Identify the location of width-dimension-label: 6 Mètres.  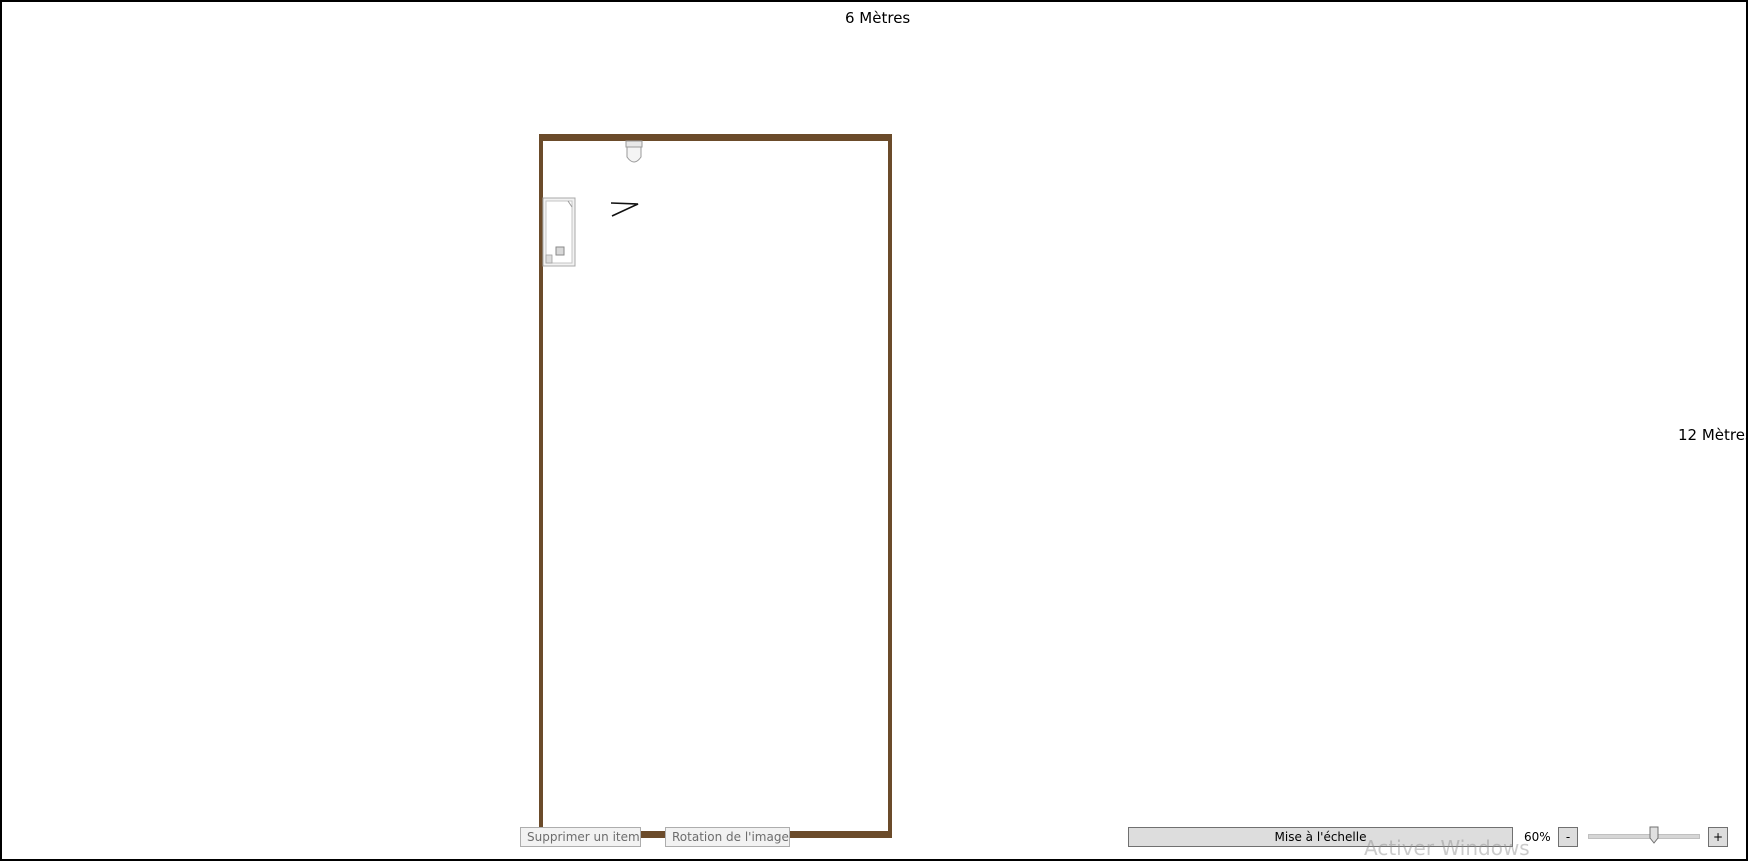
(878, 18).